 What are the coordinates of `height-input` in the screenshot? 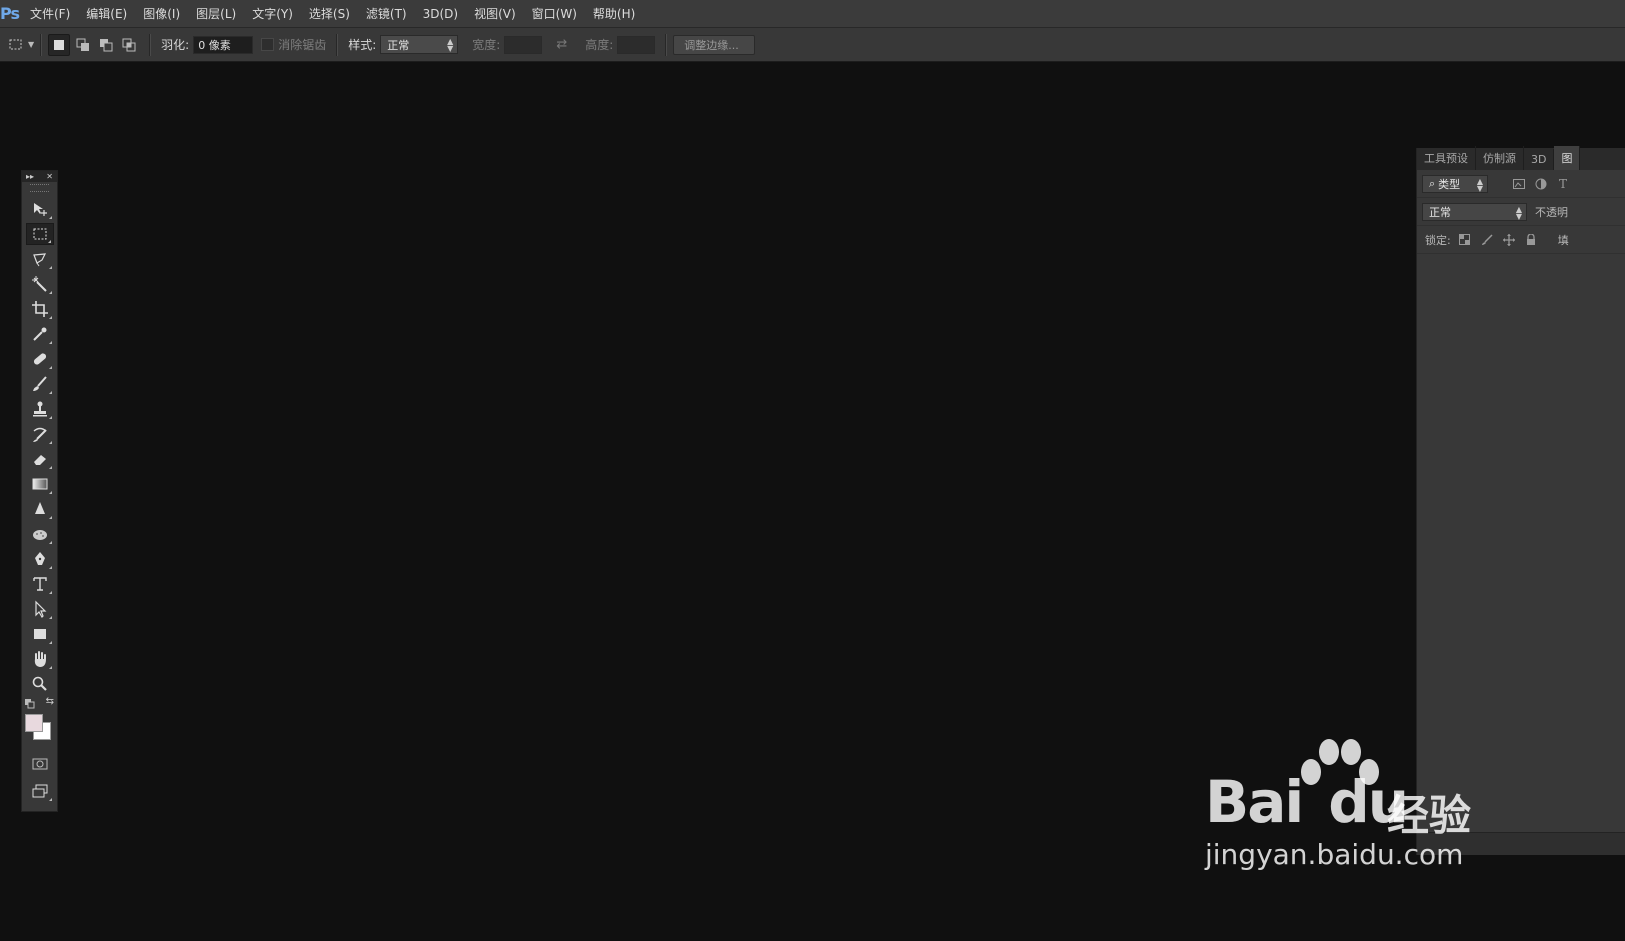 It's located at (636, 44).